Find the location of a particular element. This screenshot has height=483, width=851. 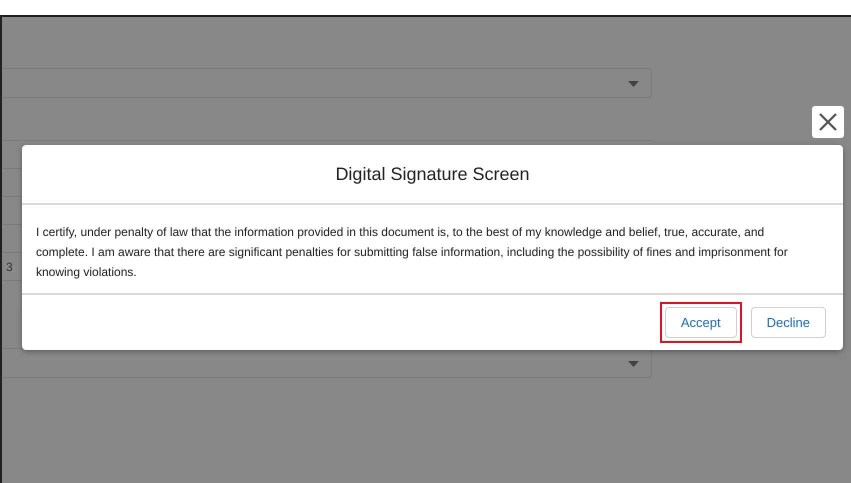

accept-button: Accept is located at coordinates (700, 322).